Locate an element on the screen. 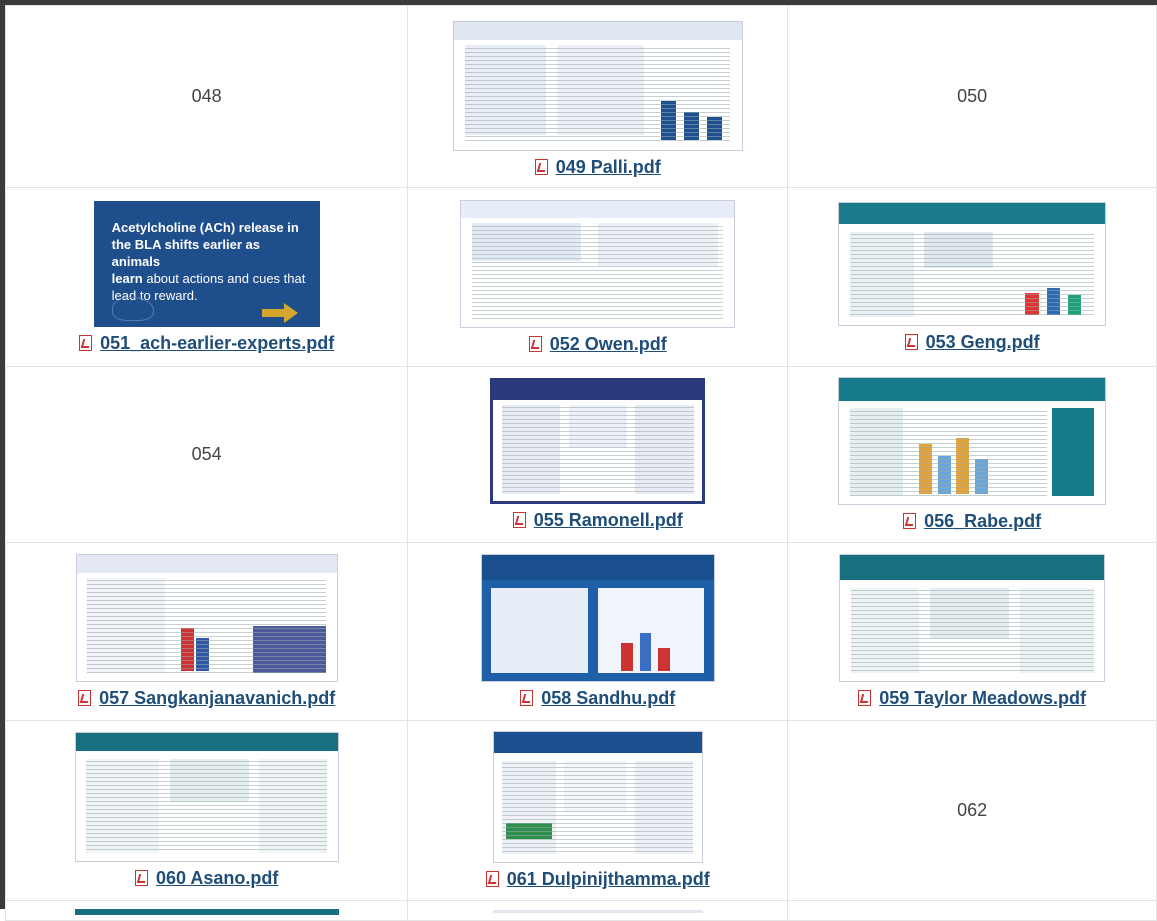 Image resolution: width=1157 pixels, height=921 pixels. banner-line: learn about actions and cues that is located at coordinates (209, 278).